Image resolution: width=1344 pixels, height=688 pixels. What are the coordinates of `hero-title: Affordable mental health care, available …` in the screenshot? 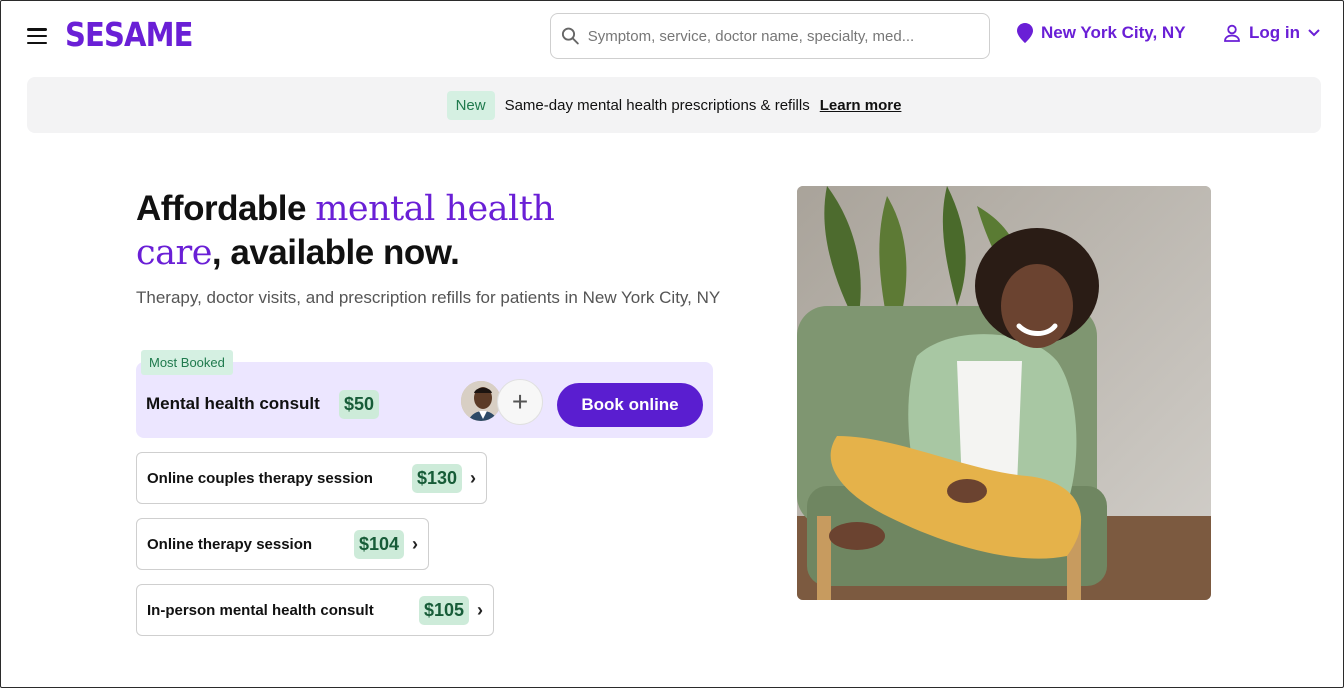 It's located at (436, 231).